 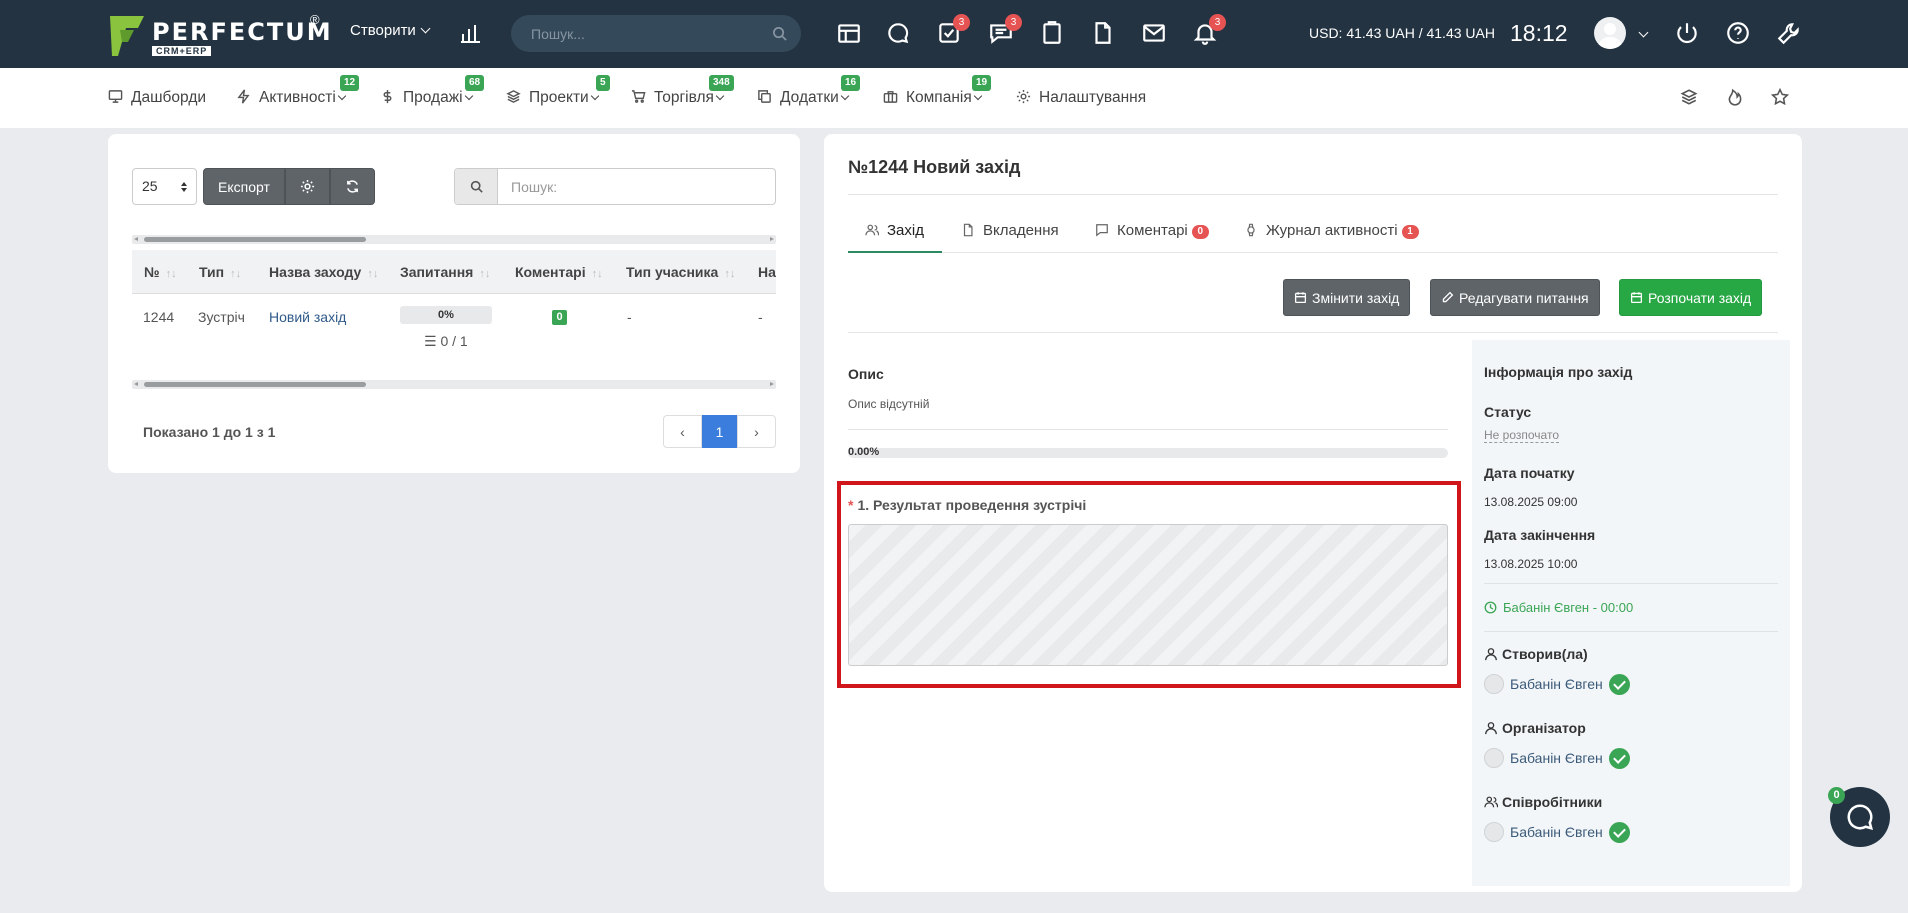 I want to click on nav-item-trade: Торгівля 348, so click(x=682, y=91).